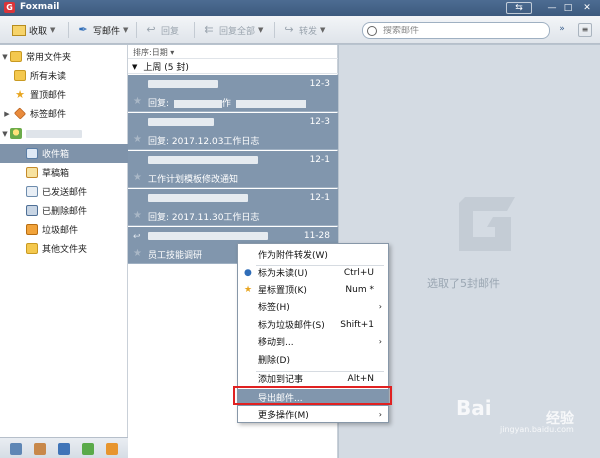 This screenshot has height=458, width=600. I want to click on reply-button: ↩ 回复, so click(161, 30).